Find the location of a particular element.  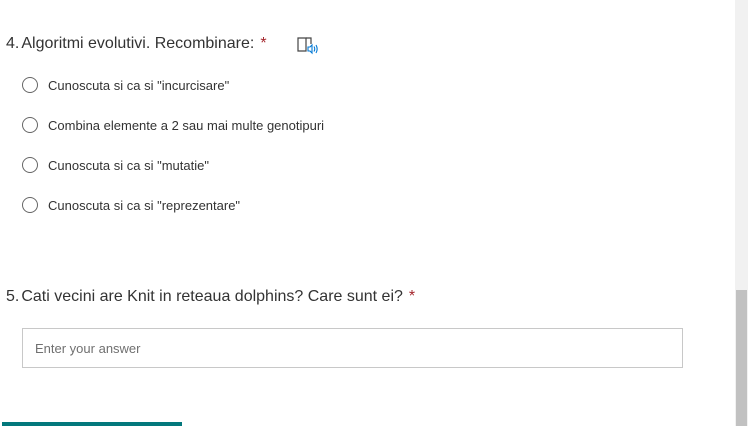

option-label: Cunoscuta si ca si "incurcisare" is located at coordinates (139, 85).